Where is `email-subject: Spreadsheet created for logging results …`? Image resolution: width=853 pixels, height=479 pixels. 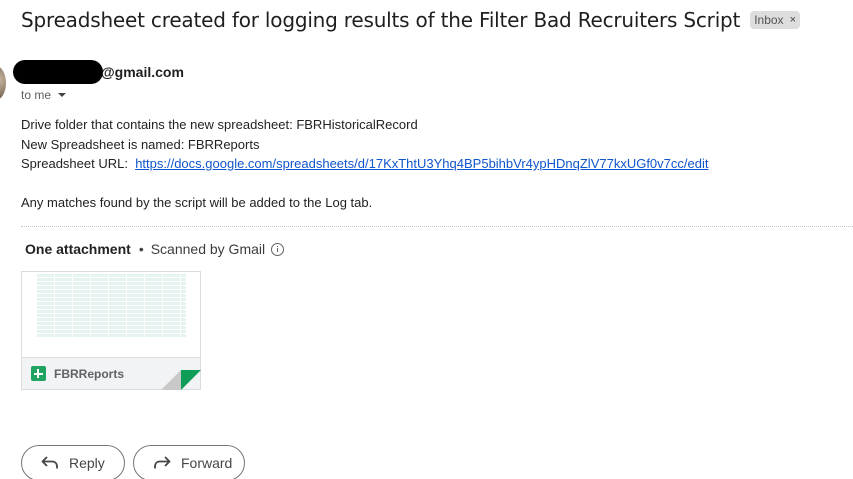 email-subject: Spreadsheet created for logging results … is located at coordinates (381, 20).